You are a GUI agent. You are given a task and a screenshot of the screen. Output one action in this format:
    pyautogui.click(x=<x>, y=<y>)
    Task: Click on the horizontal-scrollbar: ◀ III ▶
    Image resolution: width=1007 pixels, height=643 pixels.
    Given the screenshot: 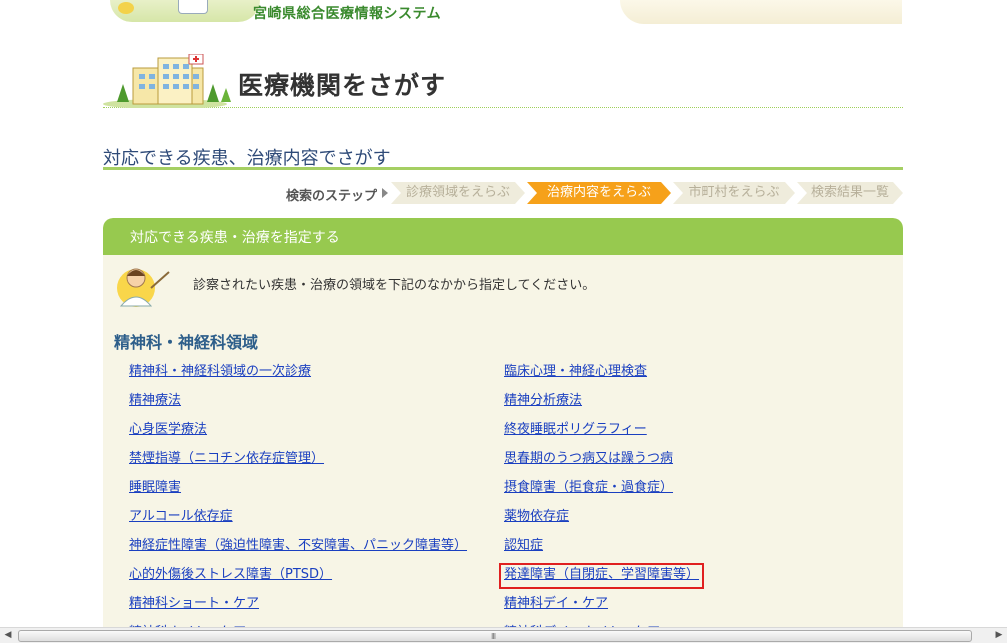 What is the action you would take?
    pyautogui.click(x=503, y=635)
    